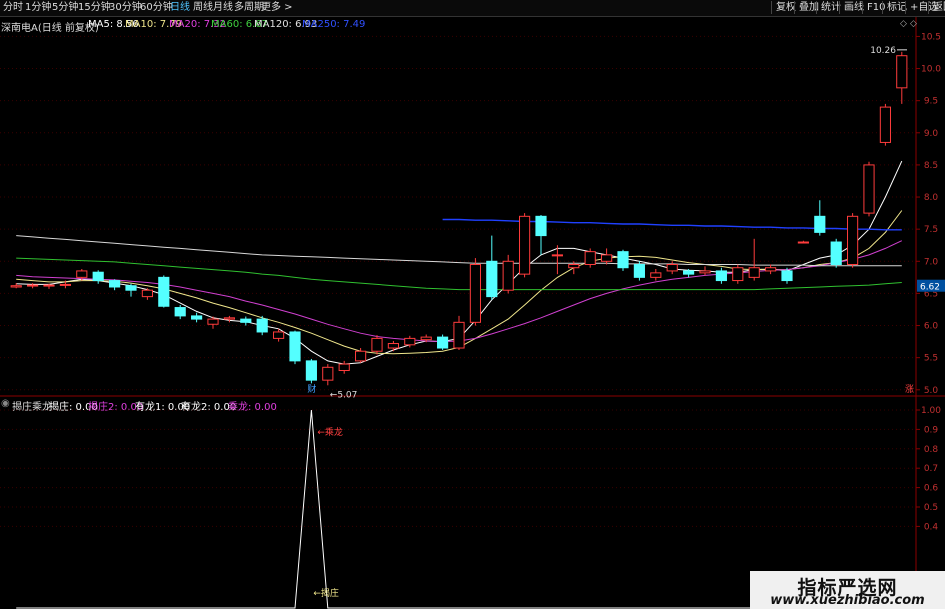  What do you see at coordinates (883, 51) in the screenshot?
I see `high-price-label: 10.26` at bounding box center [883, 51].